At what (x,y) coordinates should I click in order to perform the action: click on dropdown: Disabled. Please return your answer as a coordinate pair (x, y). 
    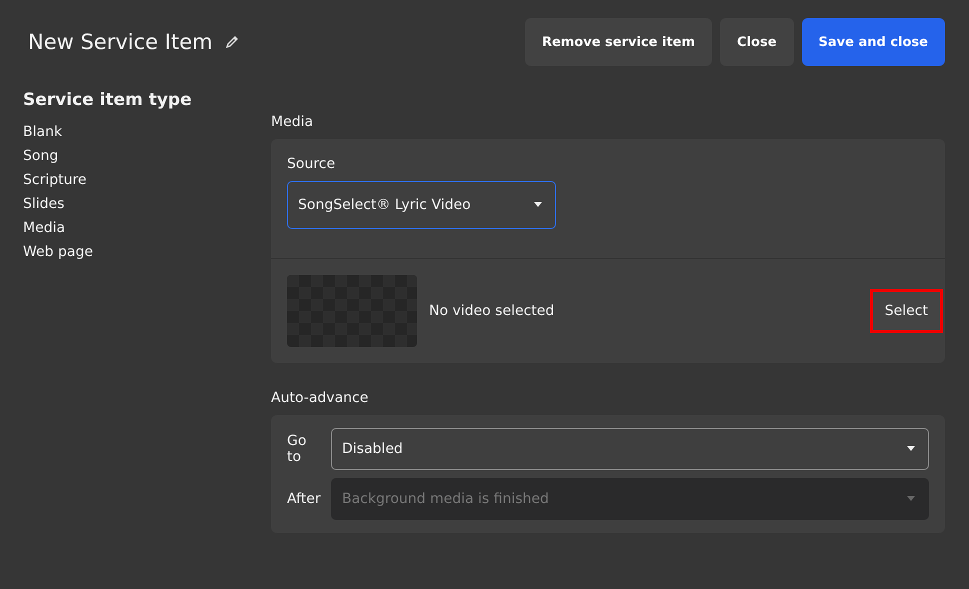
    Looking at the image, I should click on (630, 449).